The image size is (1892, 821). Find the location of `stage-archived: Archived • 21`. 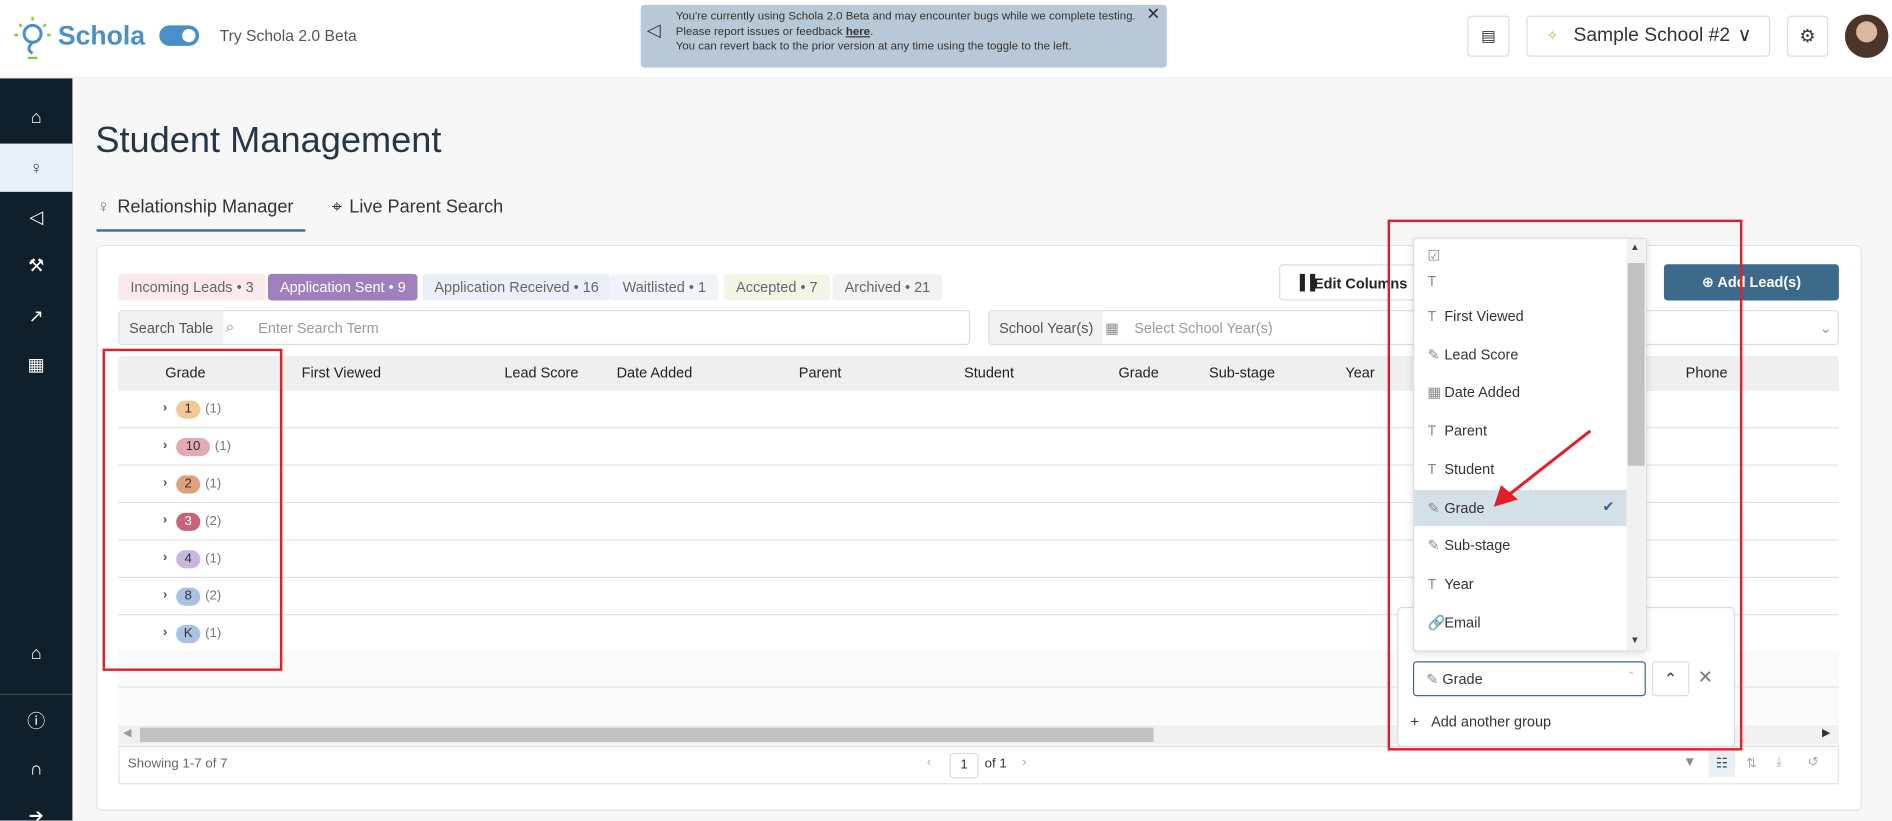

stage-archived: Archived • 21 is located at coordinates (887, 287).